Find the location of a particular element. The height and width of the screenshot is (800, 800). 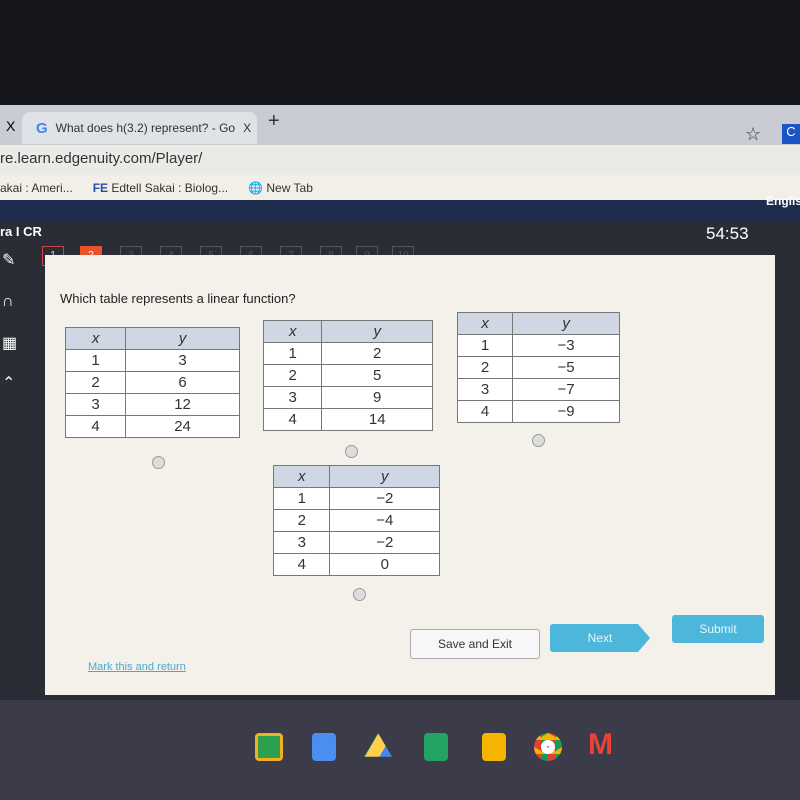

radio-option-a is located at coordinates (158, 462).